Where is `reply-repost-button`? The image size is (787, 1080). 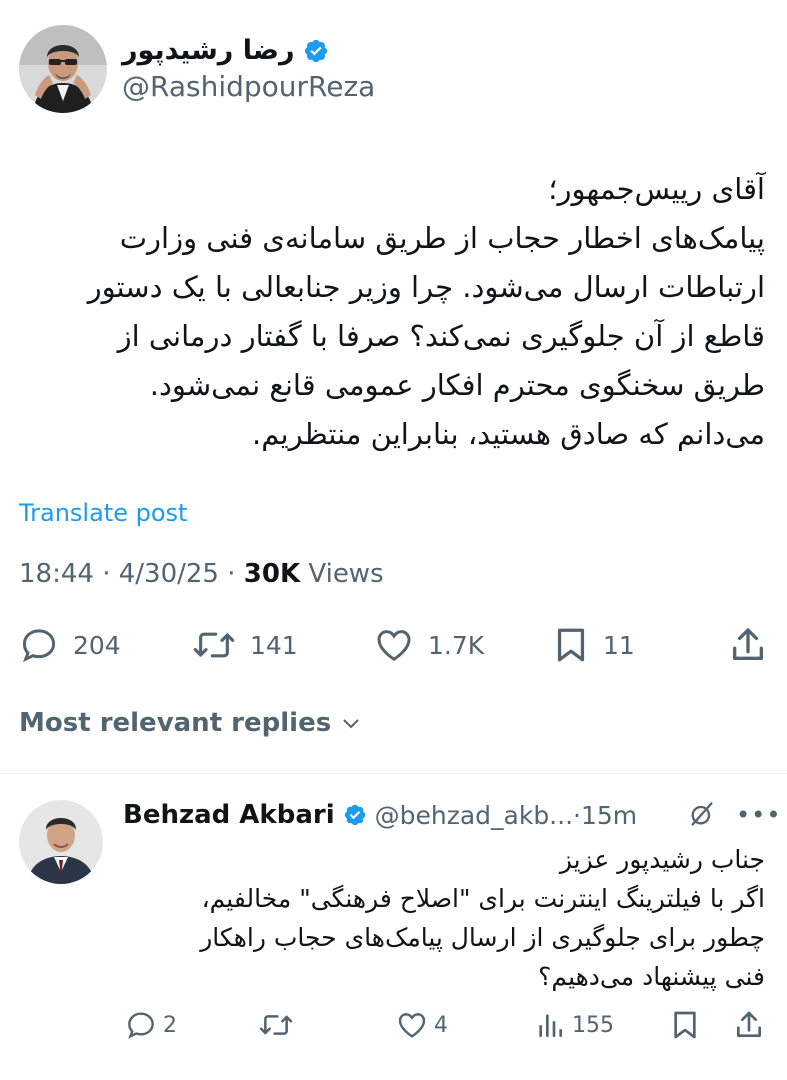
reply-repost-button is located at coordinates (276, 1025).